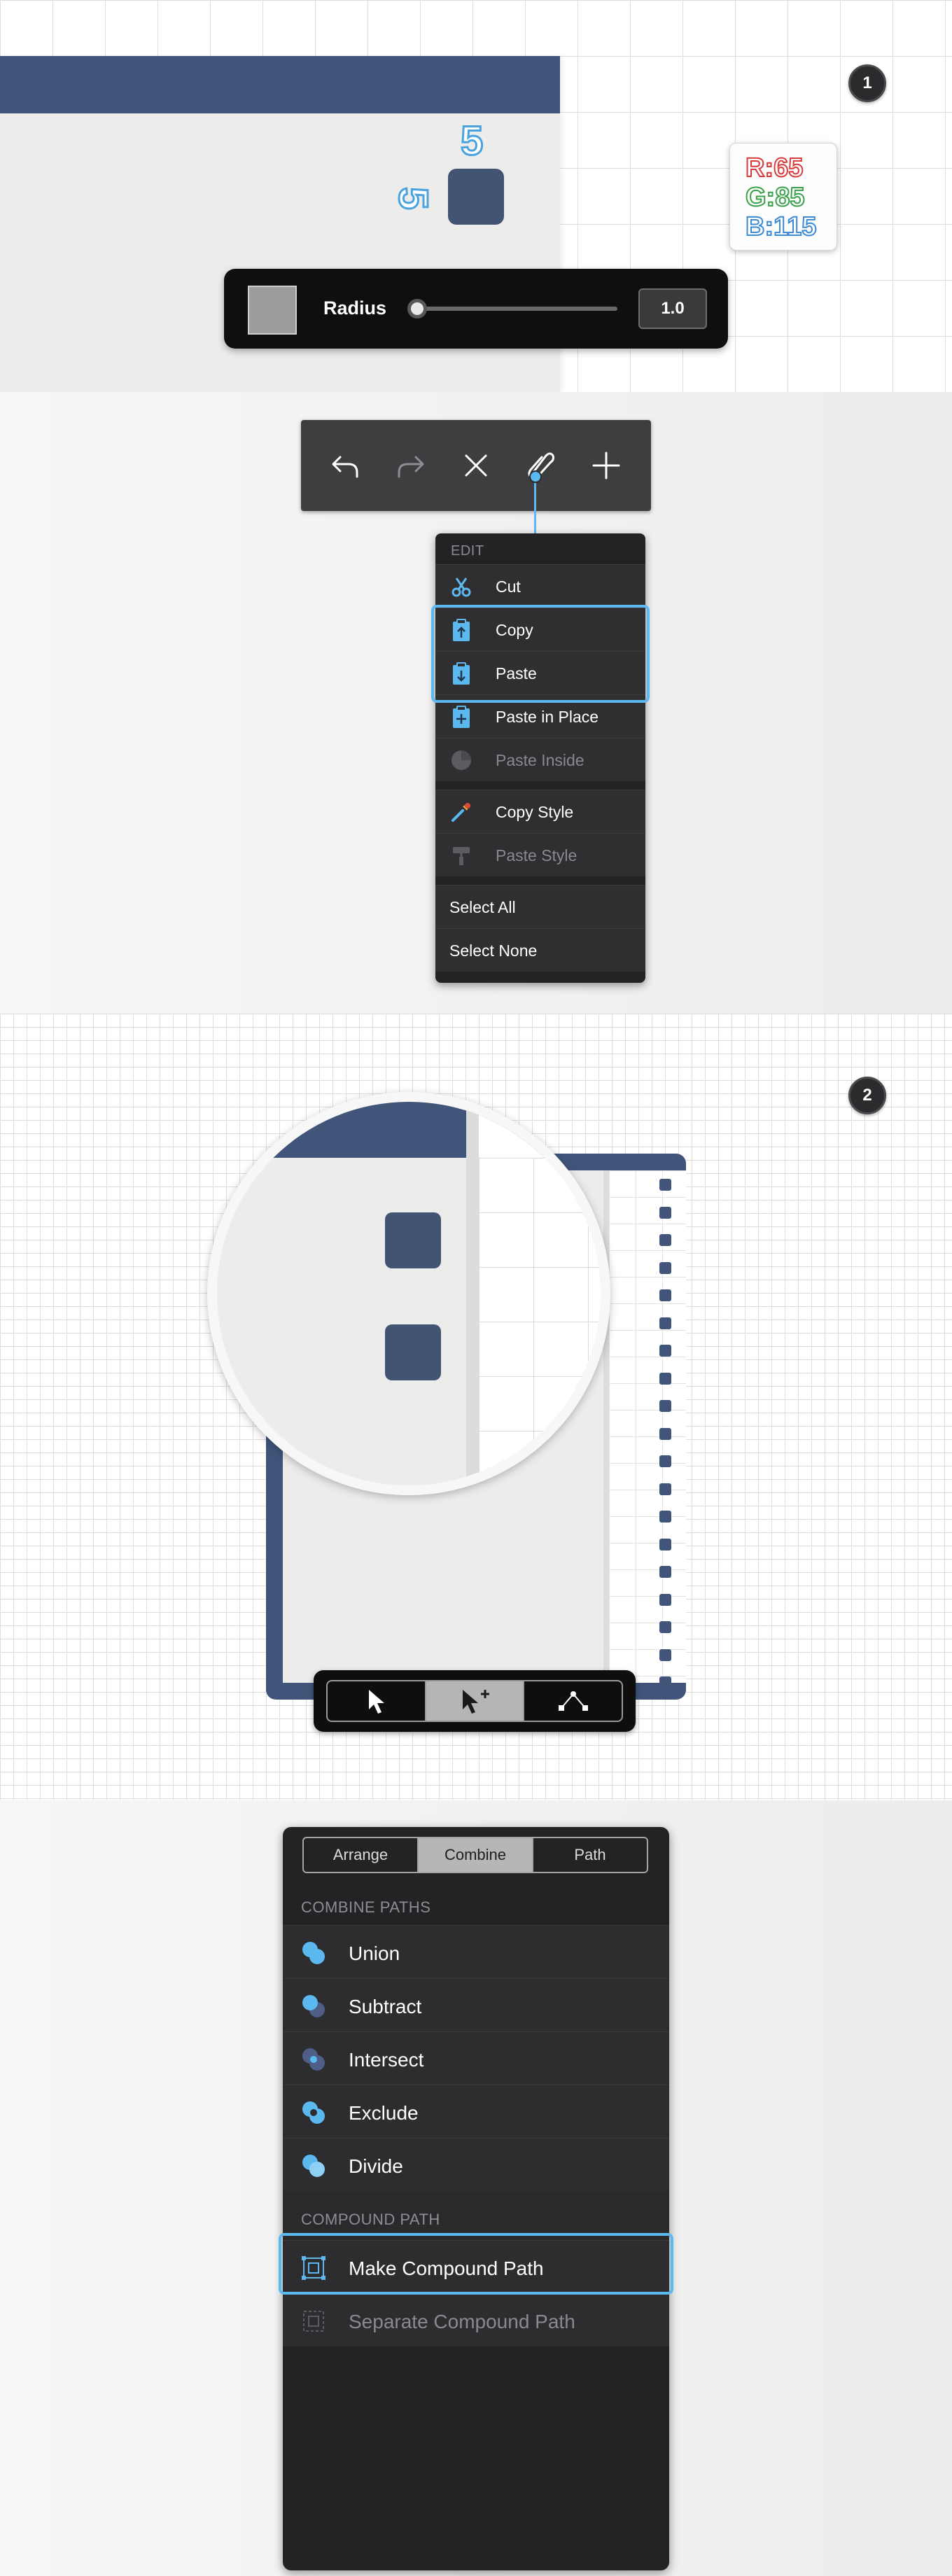 The height and width of the screenshot is (2576, 952). Describe the element at coordinates (461, 586) in the screenshot. I see `scissors-icon` at that location.